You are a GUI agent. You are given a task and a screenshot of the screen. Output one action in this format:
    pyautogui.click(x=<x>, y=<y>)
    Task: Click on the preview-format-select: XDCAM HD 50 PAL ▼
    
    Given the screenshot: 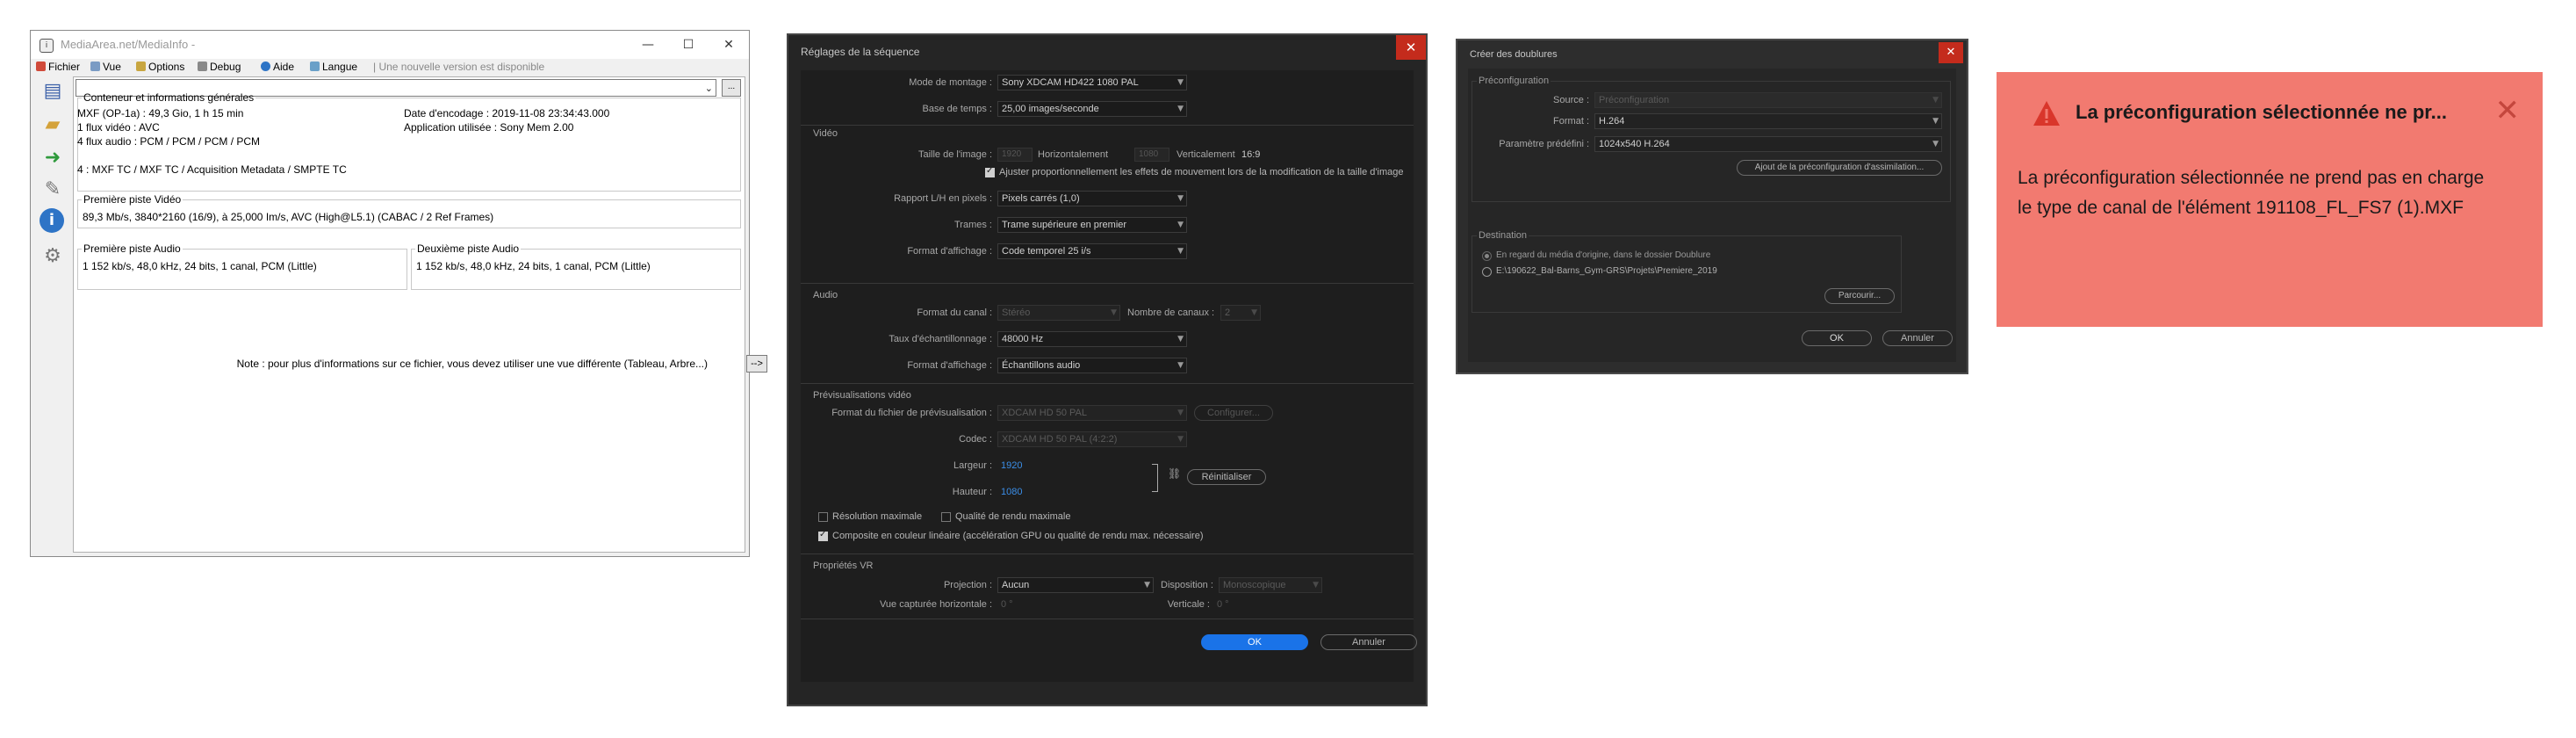 What is the action you would take?
    pyautogui.click(x=1092, y=413)
    